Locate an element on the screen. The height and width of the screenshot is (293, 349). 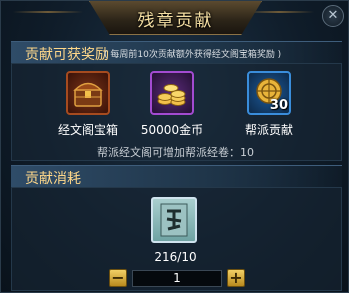
window-title: 残章贡献 is located at coordinates (175, 21).